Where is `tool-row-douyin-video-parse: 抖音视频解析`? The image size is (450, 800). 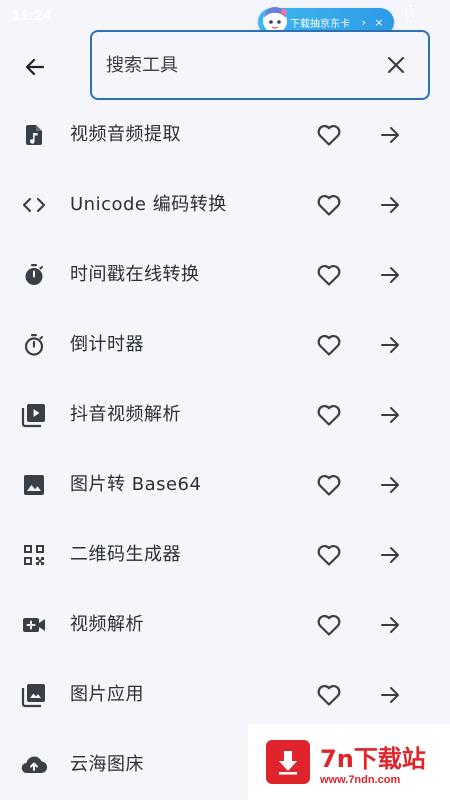
tool-row-douyin-video-parse: 抖音视频解析 is located at coordinates (225, 415).